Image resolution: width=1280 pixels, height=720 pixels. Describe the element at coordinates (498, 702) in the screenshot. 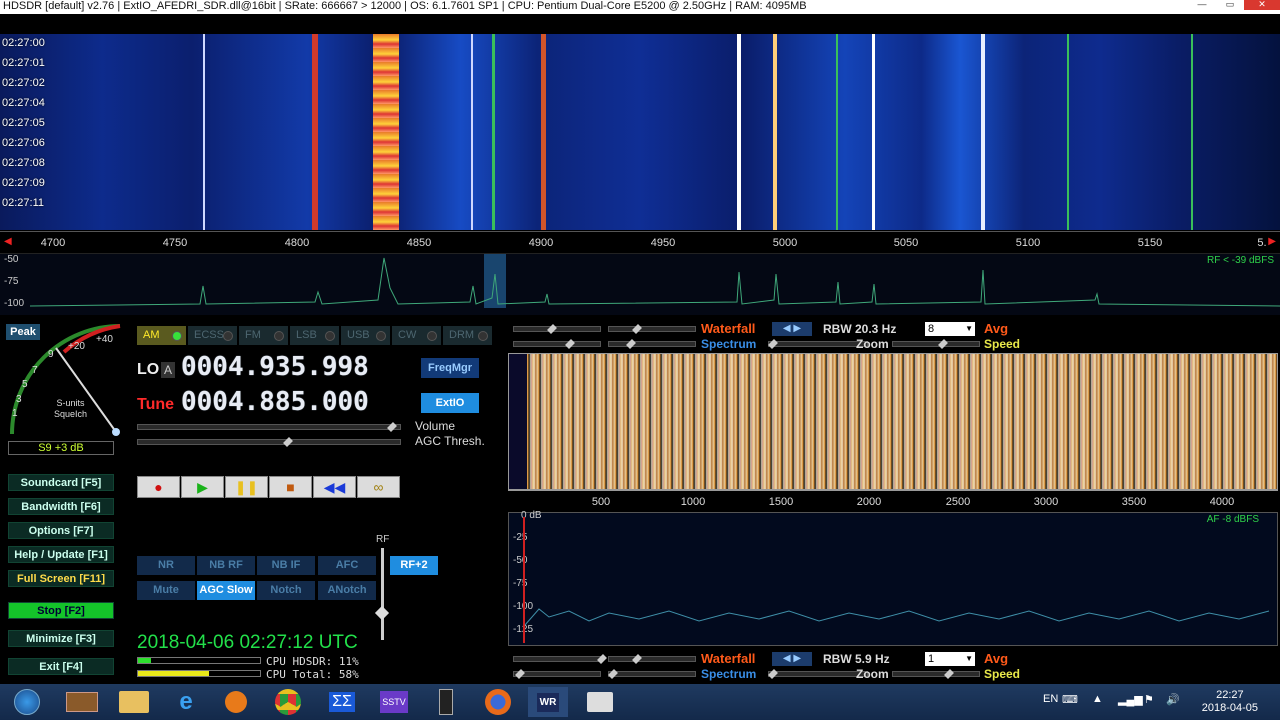

I see `taskbar-firefox` at that location.